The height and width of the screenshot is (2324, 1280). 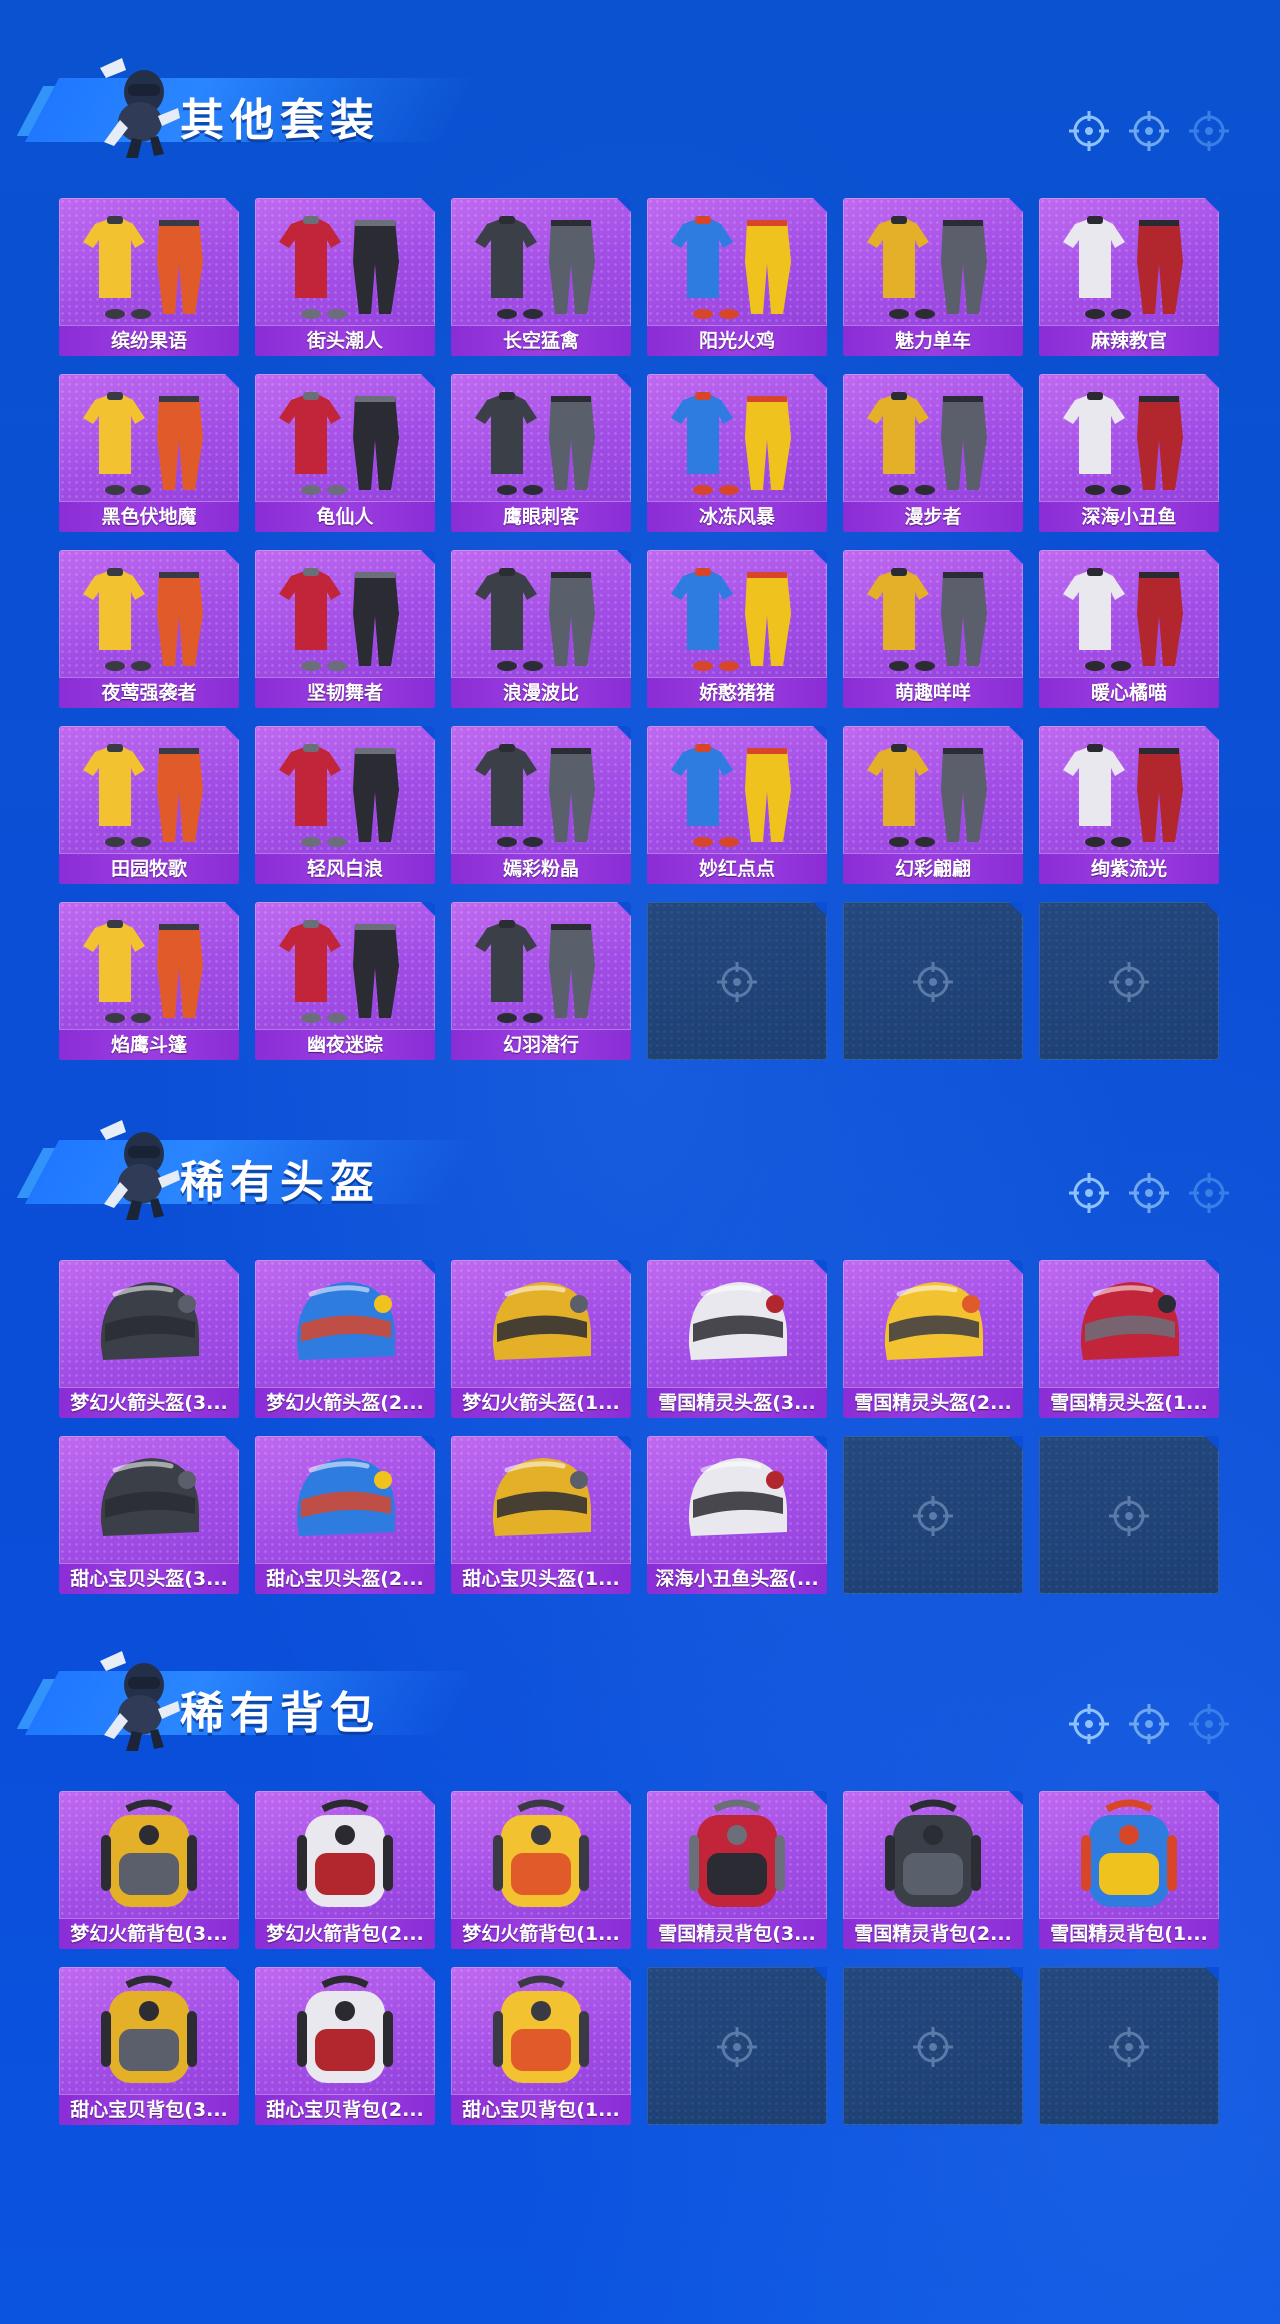 I want to click on parachute-mascot-icon, so click(x=140, y=1701).